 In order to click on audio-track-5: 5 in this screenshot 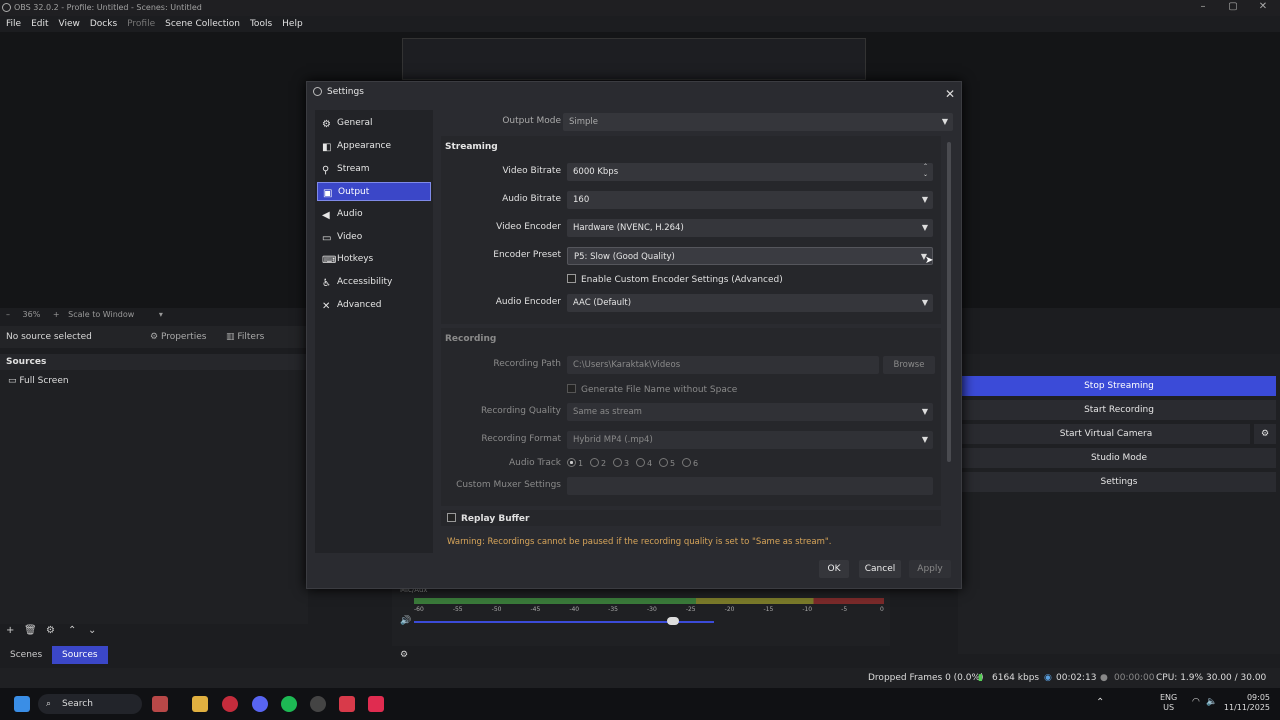, I will do `click(667, 463)`.